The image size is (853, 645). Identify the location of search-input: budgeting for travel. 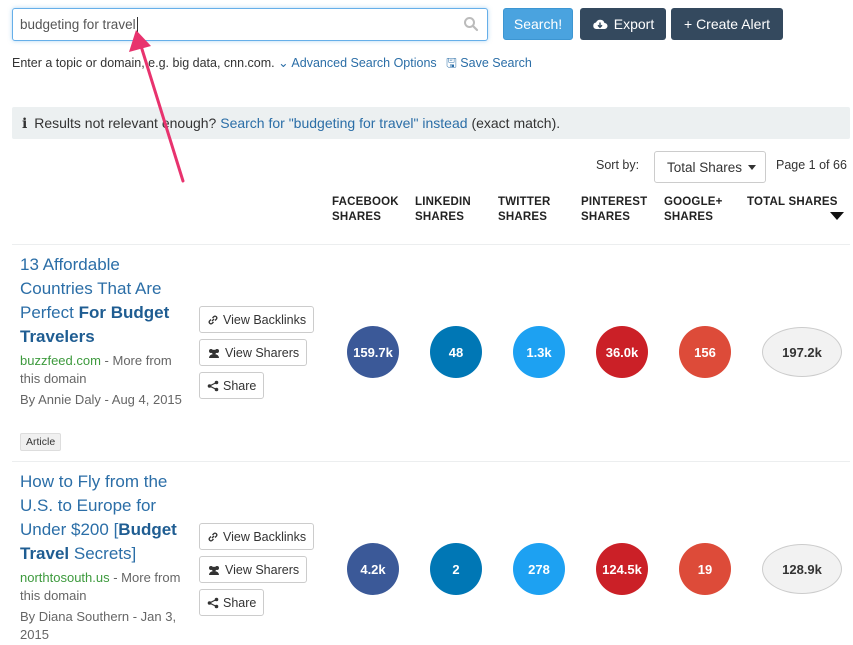
(250, 24).